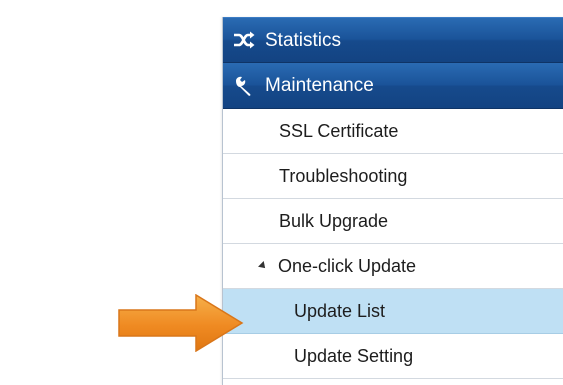  What do you see at coordinates (334, 220) in the screenshot?
I see `menu-bulk-upgrade-label: Bulk Upgrade` at bounding box center [334, 220].